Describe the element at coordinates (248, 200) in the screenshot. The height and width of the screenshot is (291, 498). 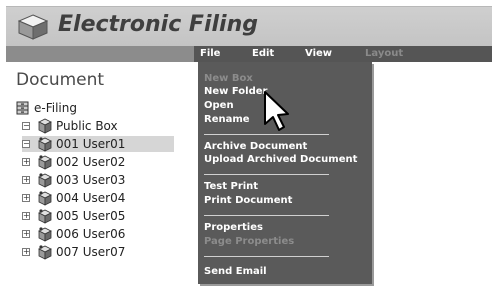
I see `menu-item-print-document: Print Document` at that location.